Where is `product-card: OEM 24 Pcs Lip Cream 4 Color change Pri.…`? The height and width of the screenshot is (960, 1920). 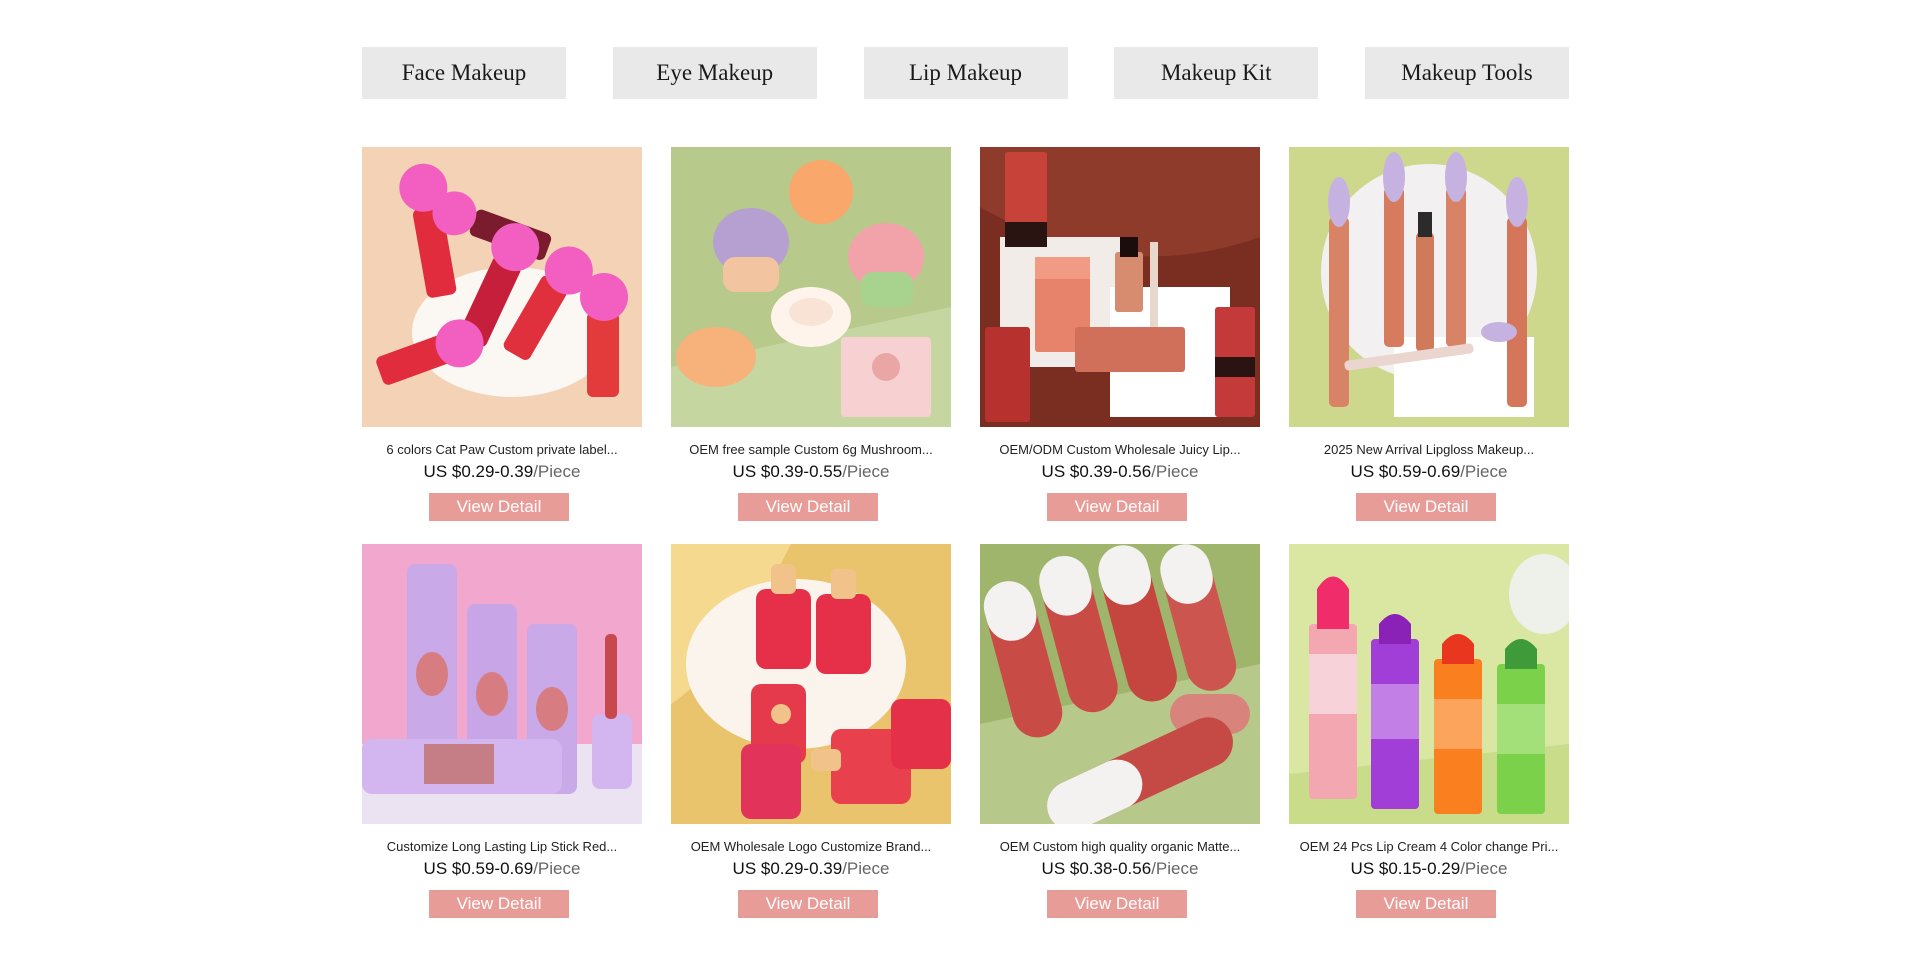
product-card: OEM 24 Pcs Lip Cream 4 Color change Pri.… is located at coordinates (1429, 732).